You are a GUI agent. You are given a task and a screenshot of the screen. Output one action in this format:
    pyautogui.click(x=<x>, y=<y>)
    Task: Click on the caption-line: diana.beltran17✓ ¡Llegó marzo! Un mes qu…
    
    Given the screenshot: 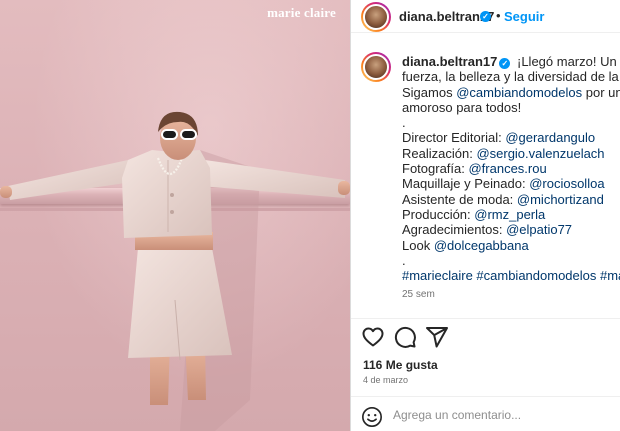 What is the action you would take?
    pyautogui.click(x=511, y=61)
    